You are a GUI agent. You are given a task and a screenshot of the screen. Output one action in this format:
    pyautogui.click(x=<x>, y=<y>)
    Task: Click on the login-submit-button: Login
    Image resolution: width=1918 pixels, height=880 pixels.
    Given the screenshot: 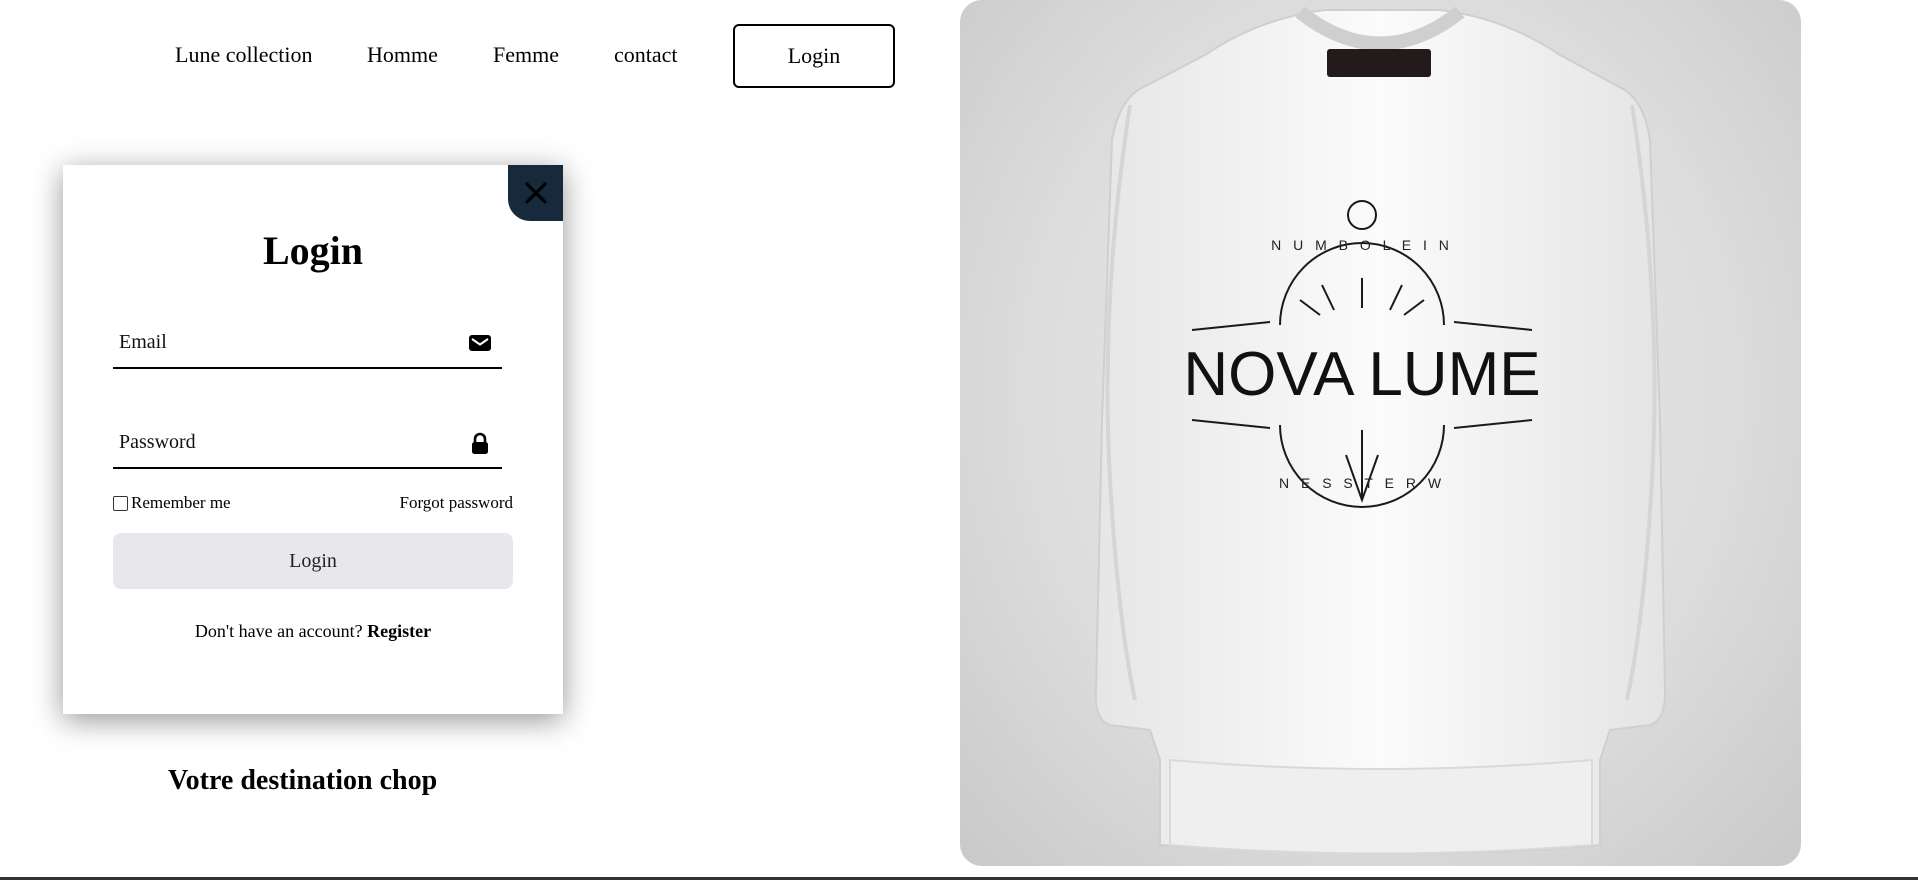 What is the action you would take?
    pyautogui.click(x=313, y=561)
    